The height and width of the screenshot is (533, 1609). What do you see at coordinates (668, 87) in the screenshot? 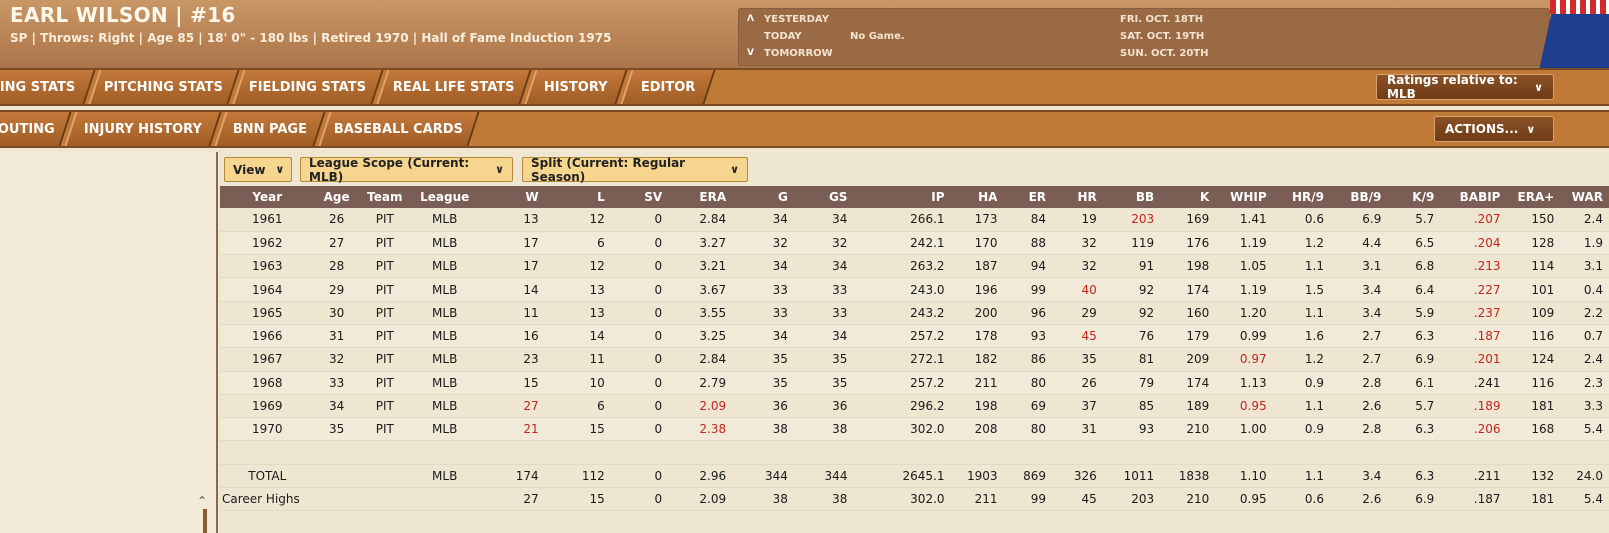
I see `tab-editor: EDITOR` at bounding box center [668, 87].